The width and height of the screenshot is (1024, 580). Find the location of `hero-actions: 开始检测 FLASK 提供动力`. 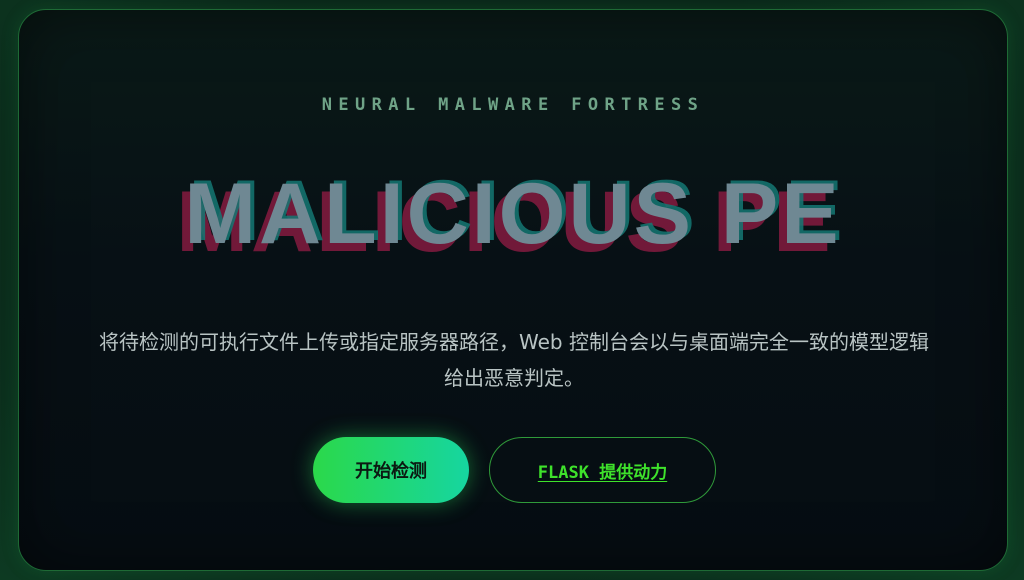

hero-actions: 开始检测 FLASK 提供动力 is located at coordinates (513, 470).